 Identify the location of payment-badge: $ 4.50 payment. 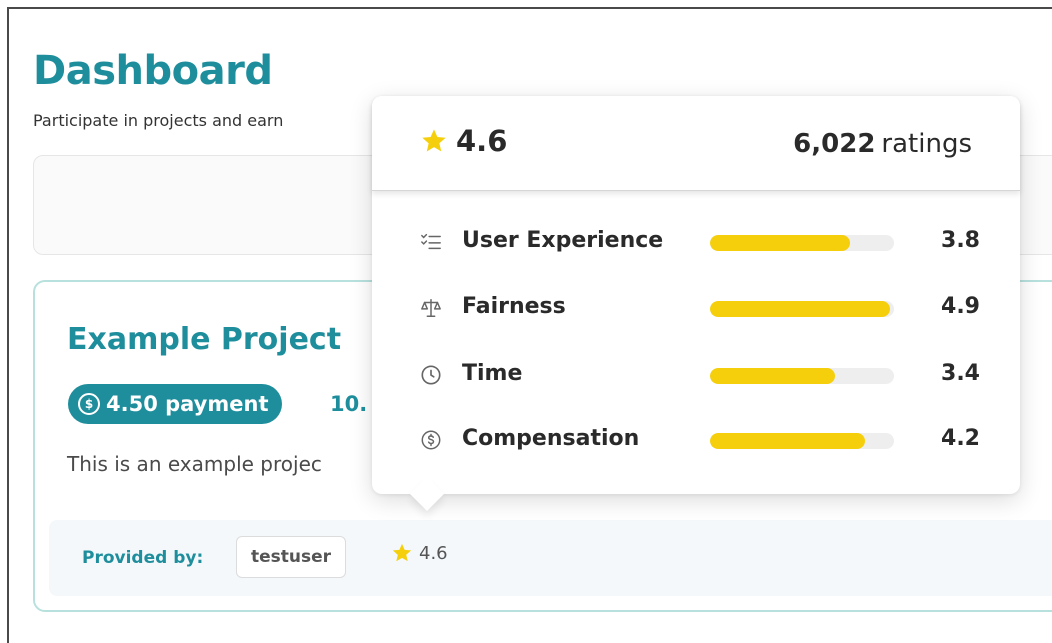
(175, 404).